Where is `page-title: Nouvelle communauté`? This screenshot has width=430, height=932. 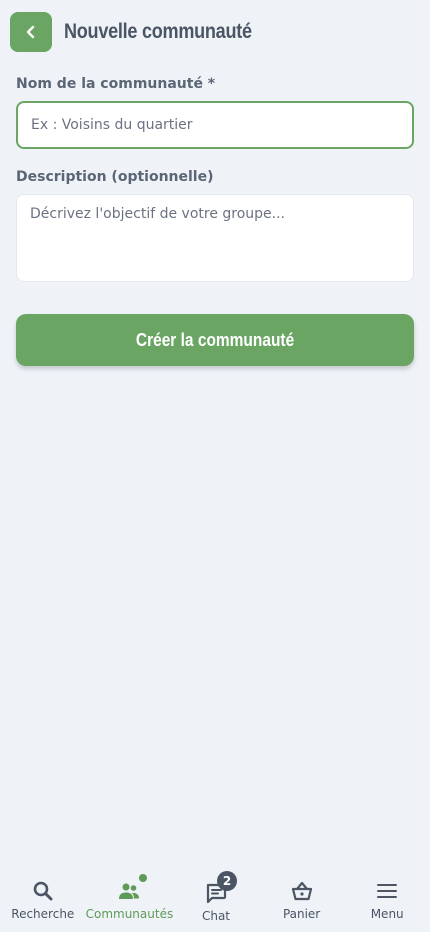 page-title: Nouvelle communauté is located at coordinates (158, 31).